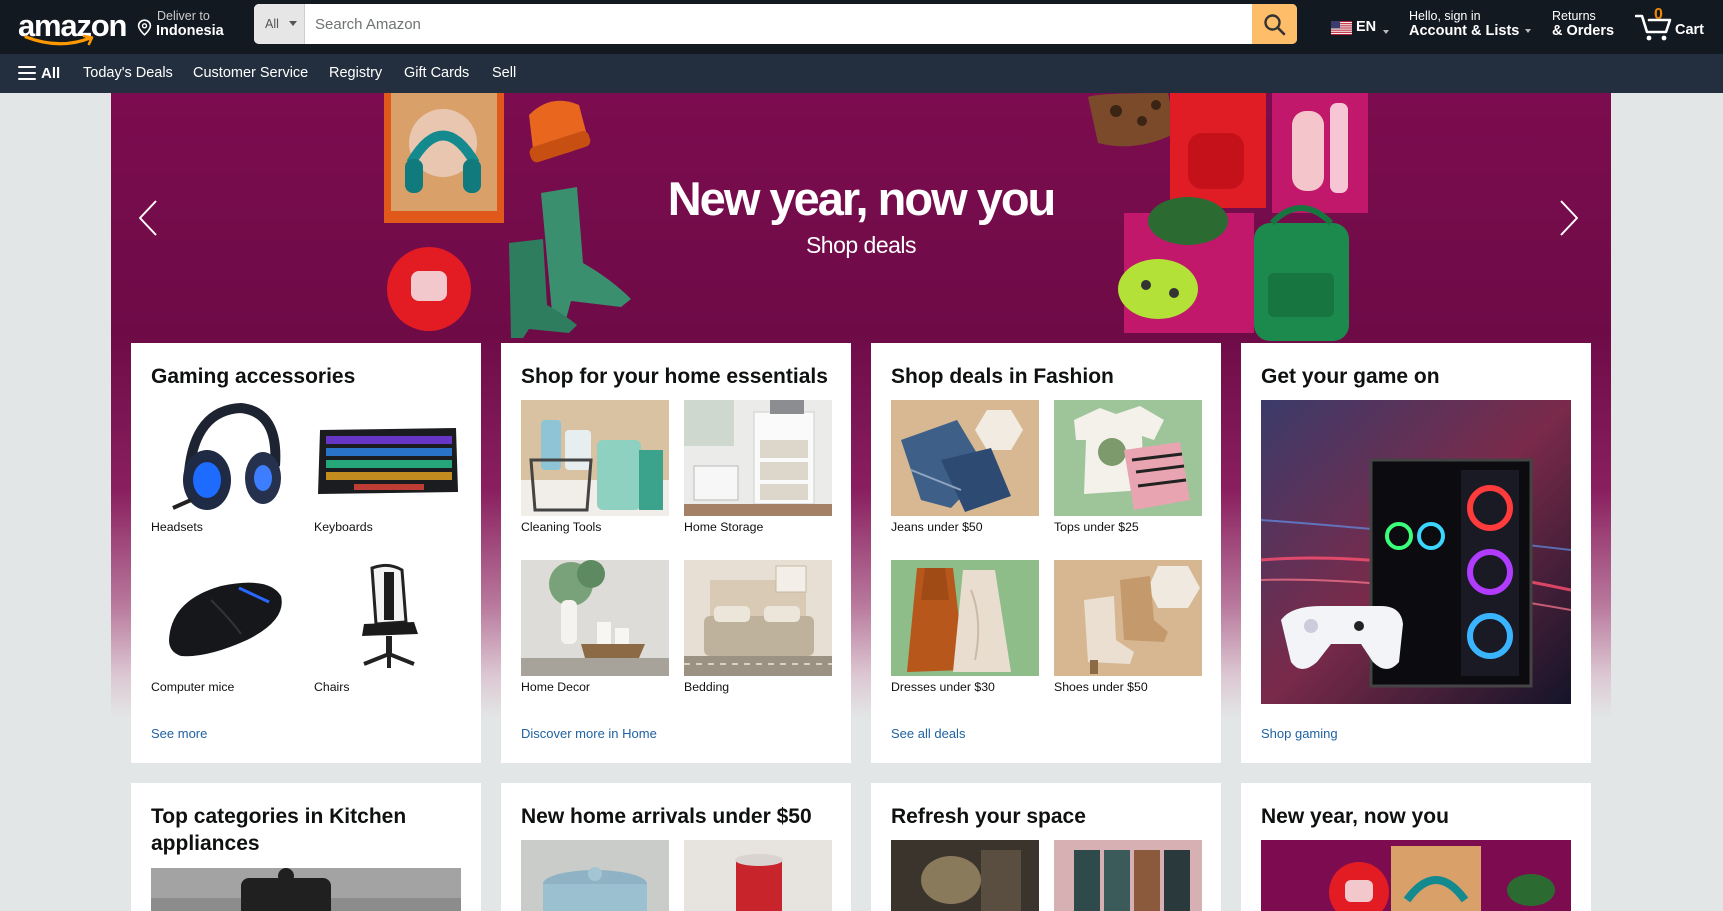 The image size is (1723, 911). Describe the element at coordinates (965, 618) in the screenshot. I see `dresses-image` at that location.